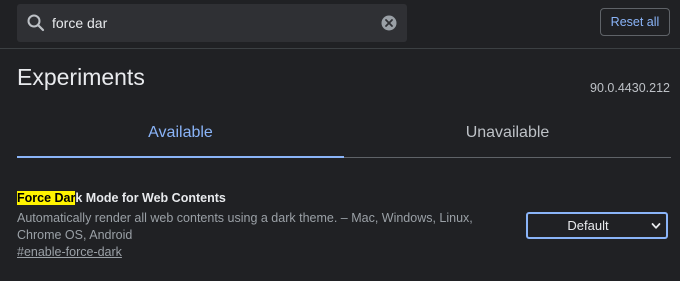  I want to click on search-highlight: Force Dar, so click(46, 198).